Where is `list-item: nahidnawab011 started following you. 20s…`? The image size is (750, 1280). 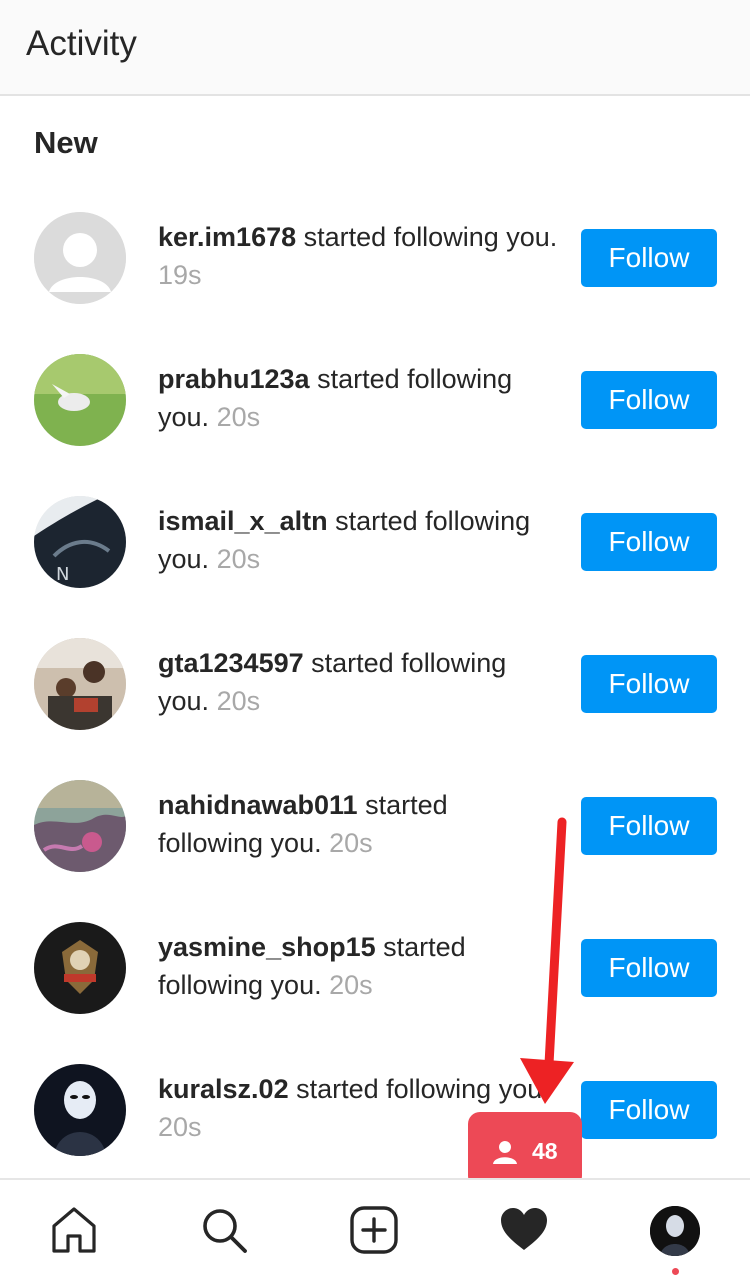 list-item: nahidnawab011 started following you. 20s… is located at coordinates (375, 827).